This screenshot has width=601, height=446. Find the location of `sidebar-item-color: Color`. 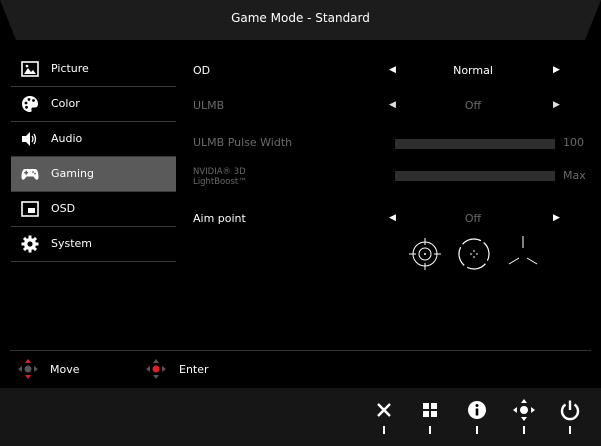

sidebar-item-color: Color is located at coordinates (93, 104).